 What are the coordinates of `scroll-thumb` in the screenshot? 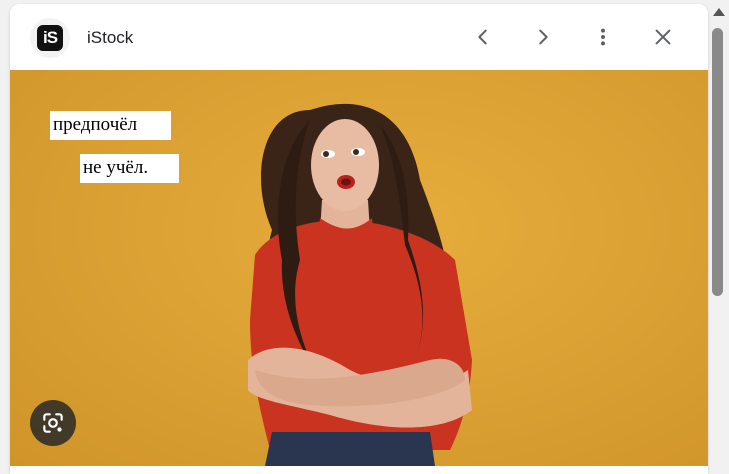 It's located at (717, 162).